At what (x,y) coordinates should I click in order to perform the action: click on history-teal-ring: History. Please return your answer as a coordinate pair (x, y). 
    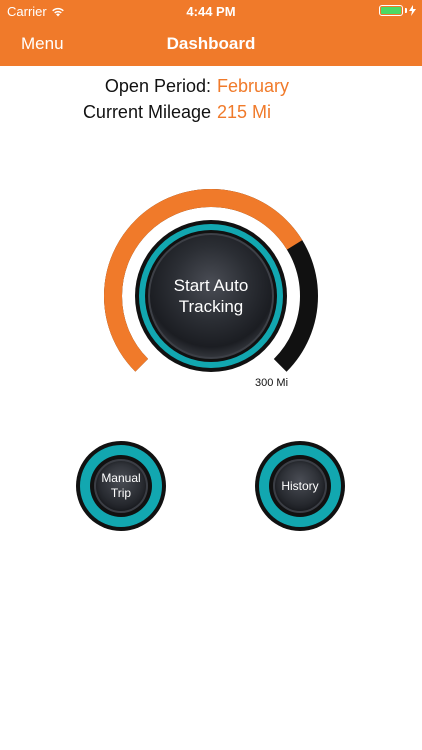
    Looking at the image, I should click on (300, 486).